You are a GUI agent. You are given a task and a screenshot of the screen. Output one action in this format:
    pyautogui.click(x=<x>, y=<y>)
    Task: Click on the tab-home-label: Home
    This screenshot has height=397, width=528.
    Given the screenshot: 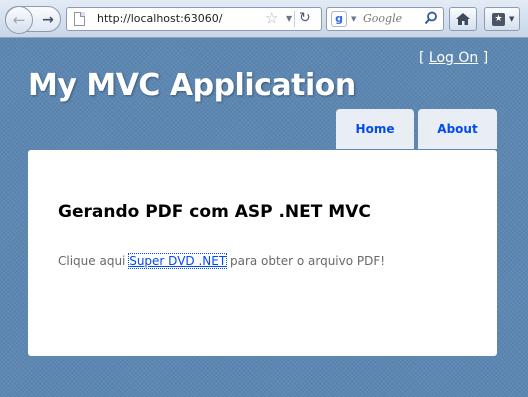 What is the action you would take?
    pyautogui.click(x=375, y=129)
    